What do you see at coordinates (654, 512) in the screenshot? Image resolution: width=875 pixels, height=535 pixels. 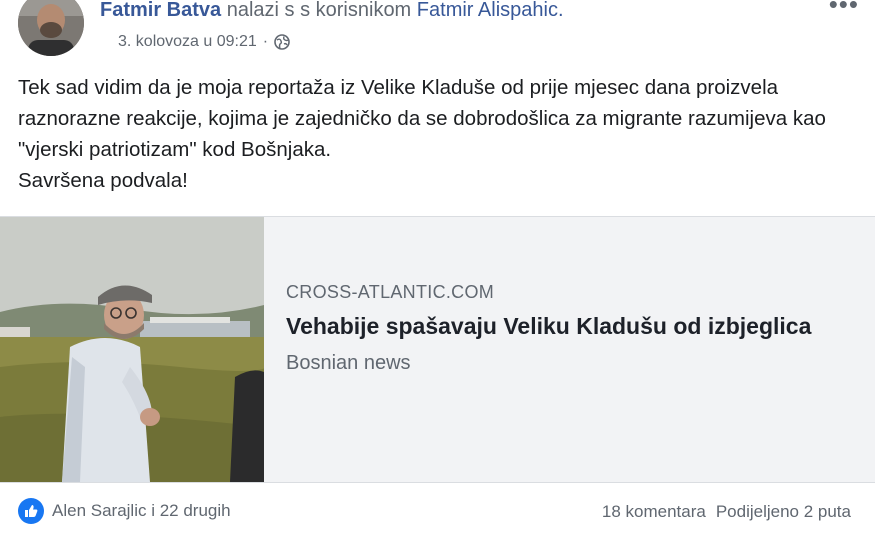 I see `comments-count: 18 komentara` at bounding box center [654, 512].